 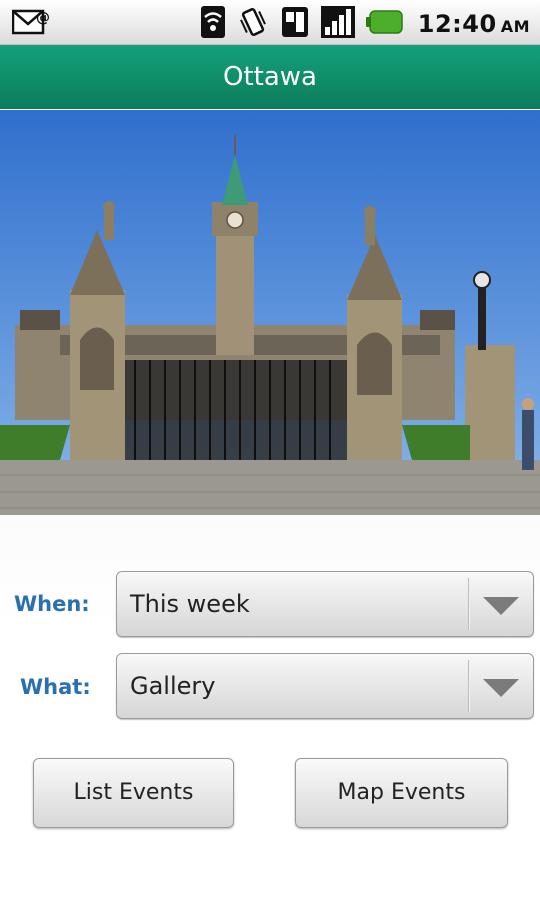 What do you see at coordinates (295, 24) in the screenshot?
I see `sd-card-icon` at bounding box center [295, 24].